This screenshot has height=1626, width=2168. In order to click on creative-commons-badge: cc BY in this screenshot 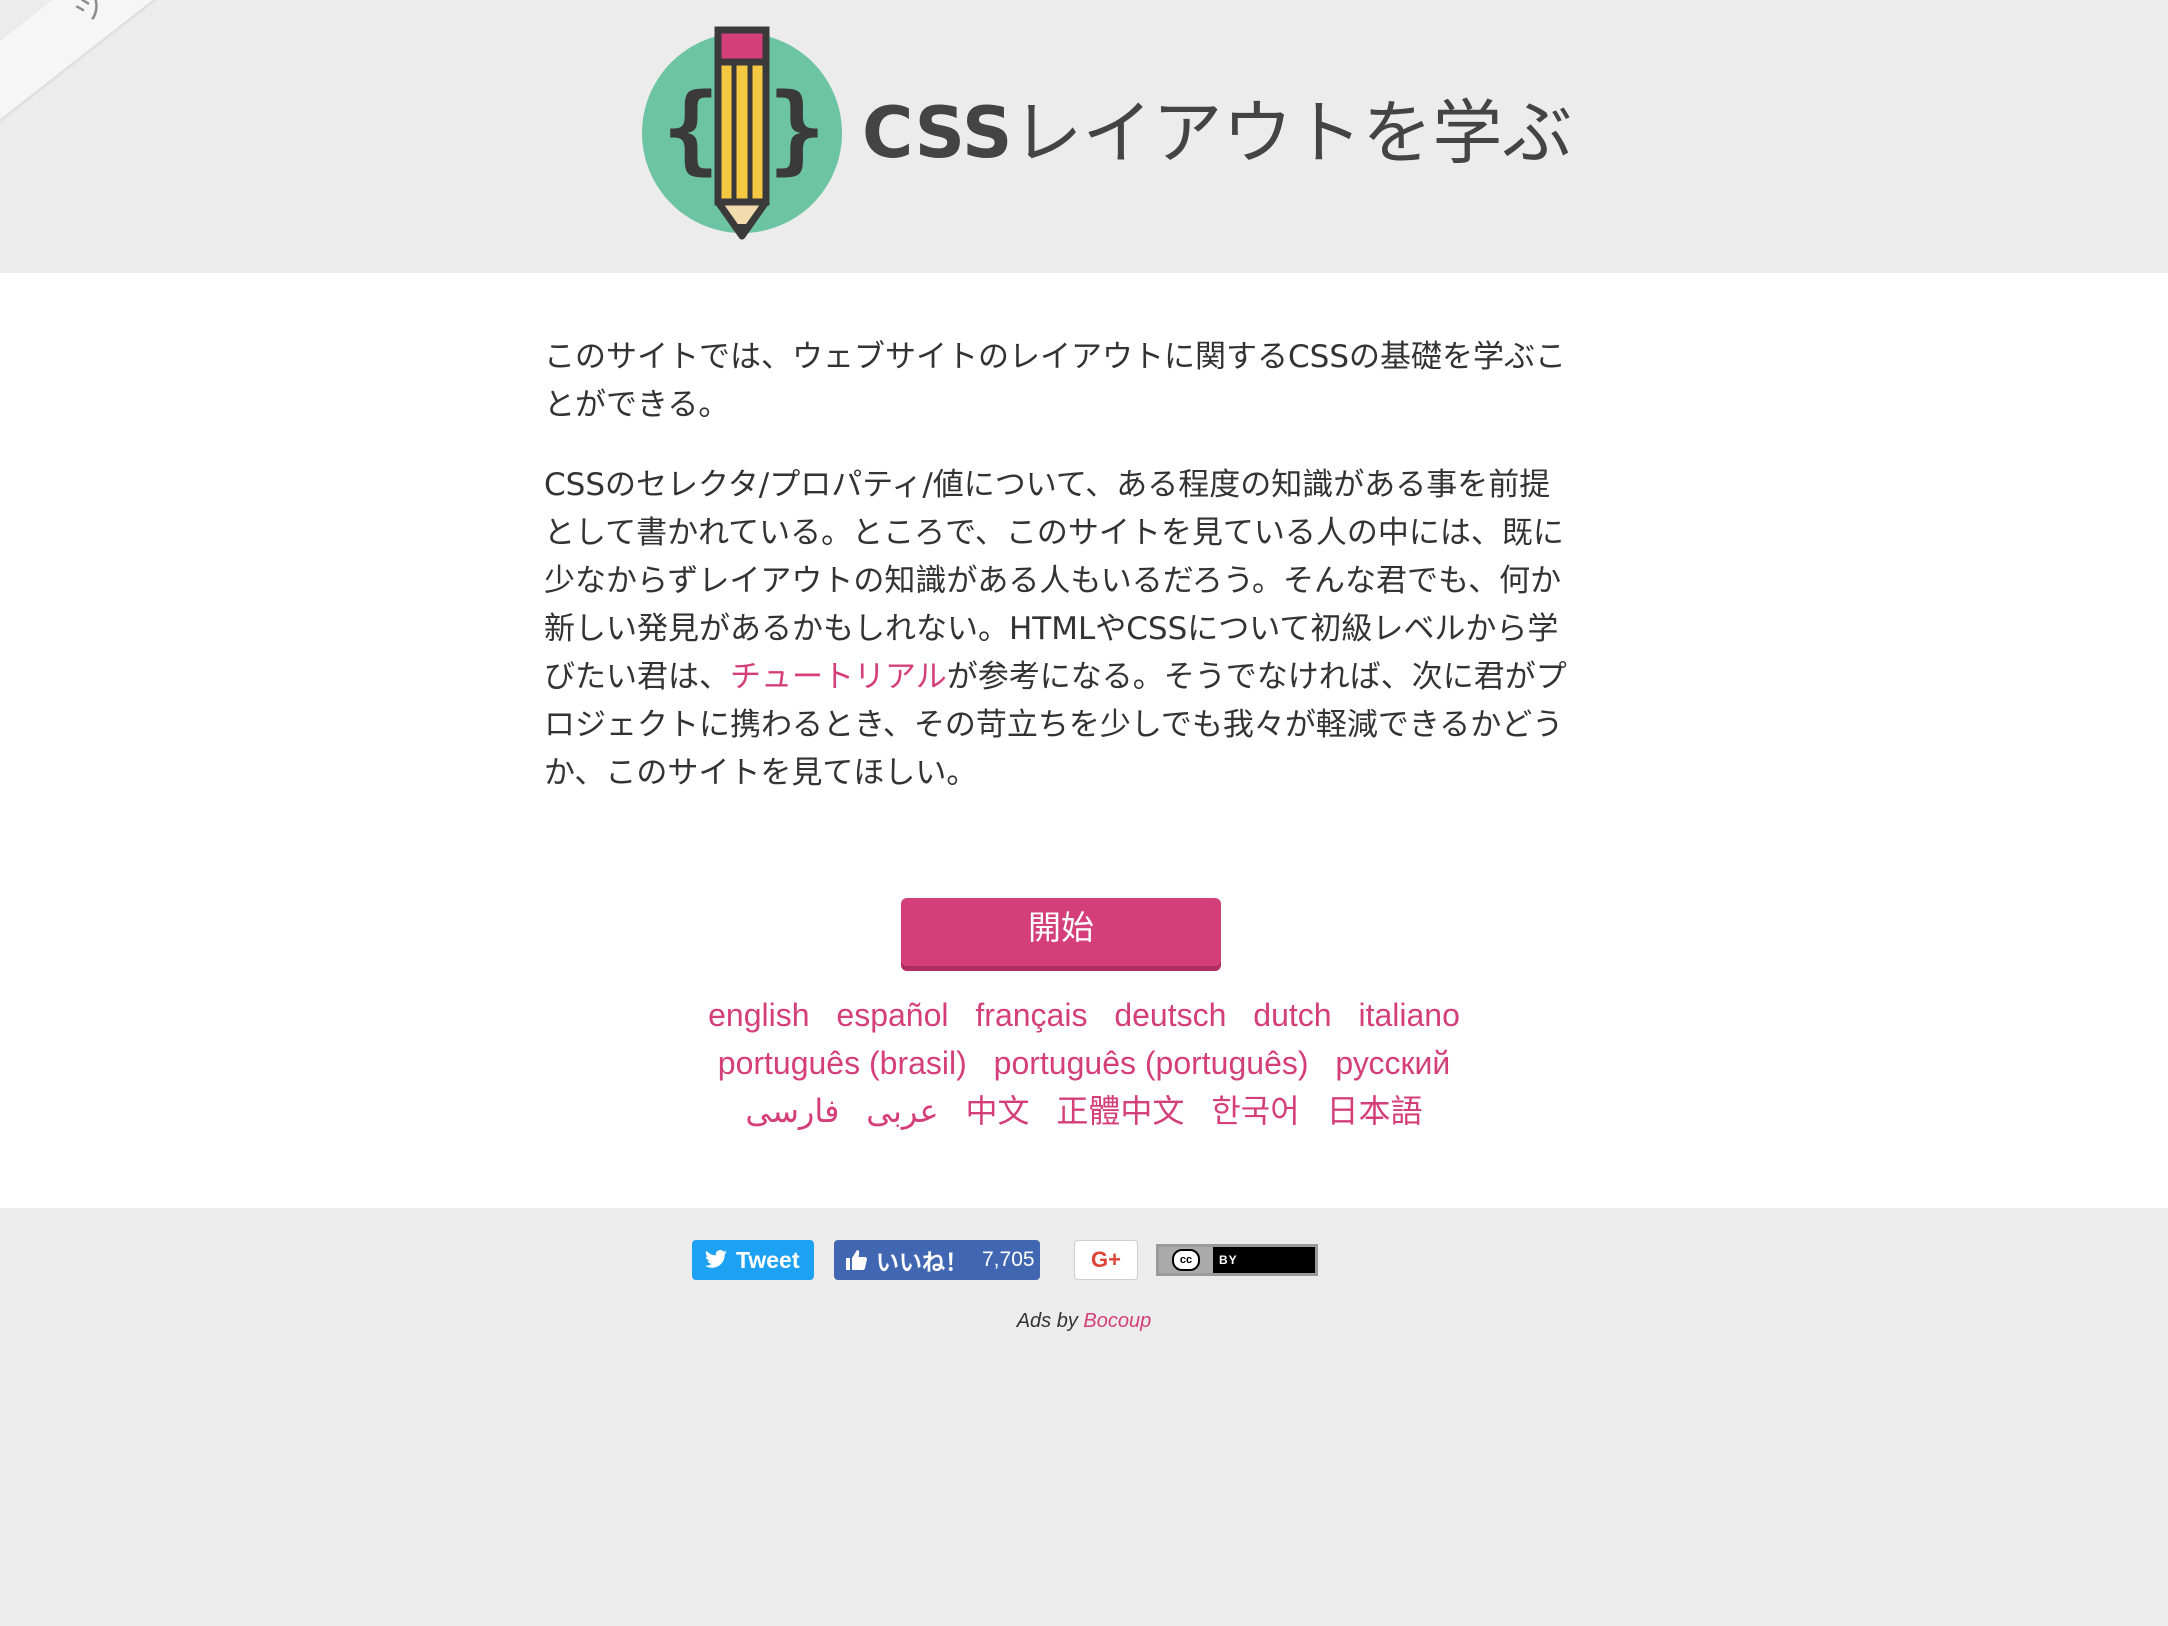, I will do `click(1237, 1260)`.